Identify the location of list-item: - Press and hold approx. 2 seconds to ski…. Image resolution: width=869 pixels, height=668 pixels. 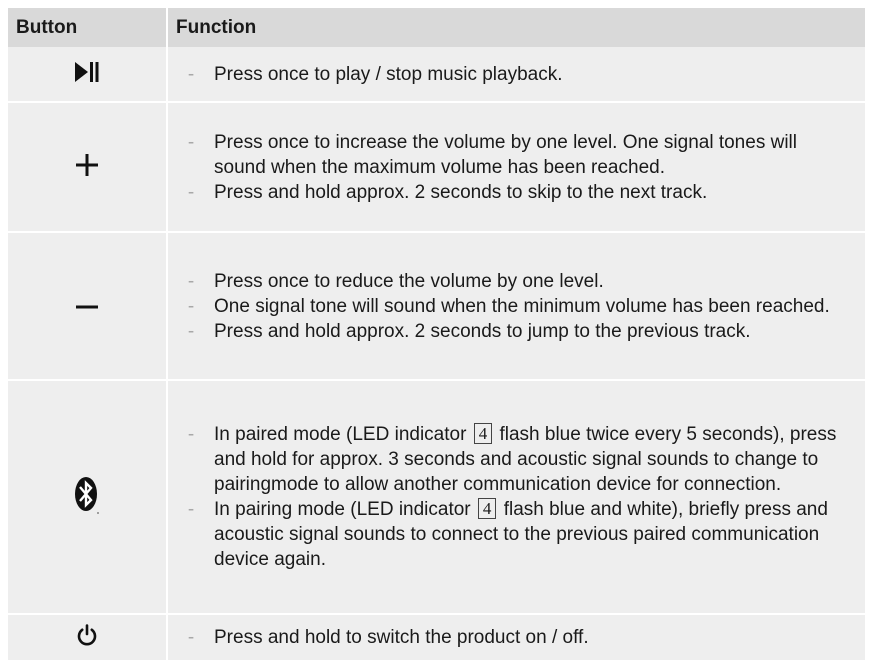
(447, 192).